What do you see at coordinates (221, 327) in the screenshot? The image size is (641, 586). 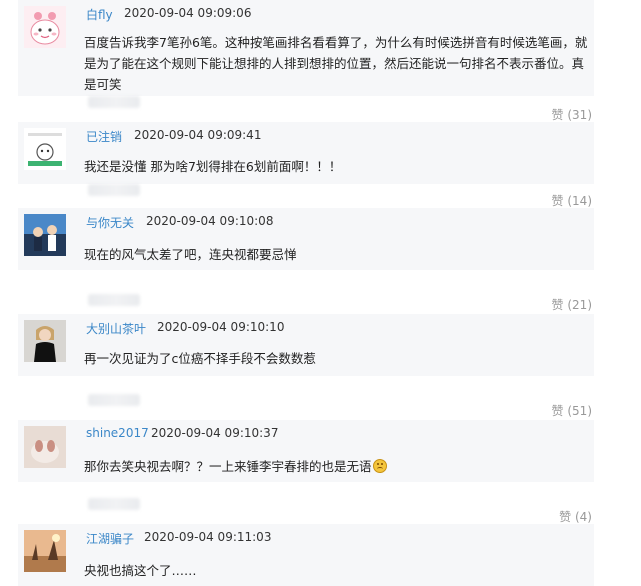 I see `comment-time: 2020-09-04 09:10:10` at bounding box center [221, 327].